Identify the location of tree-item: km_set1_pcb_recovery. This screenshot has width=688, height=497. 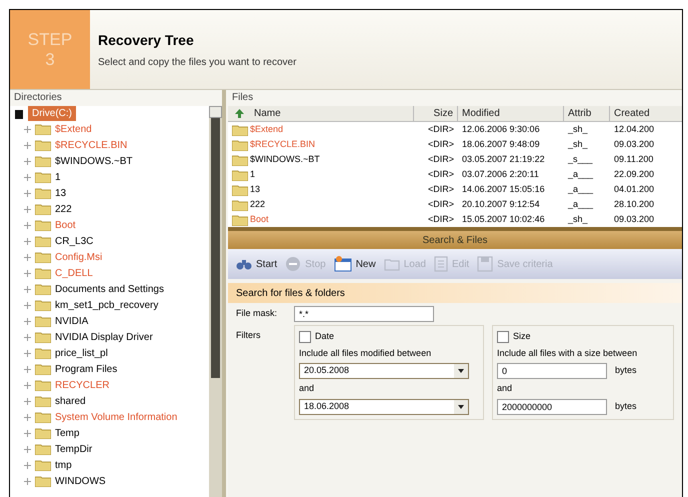
(106, 305).